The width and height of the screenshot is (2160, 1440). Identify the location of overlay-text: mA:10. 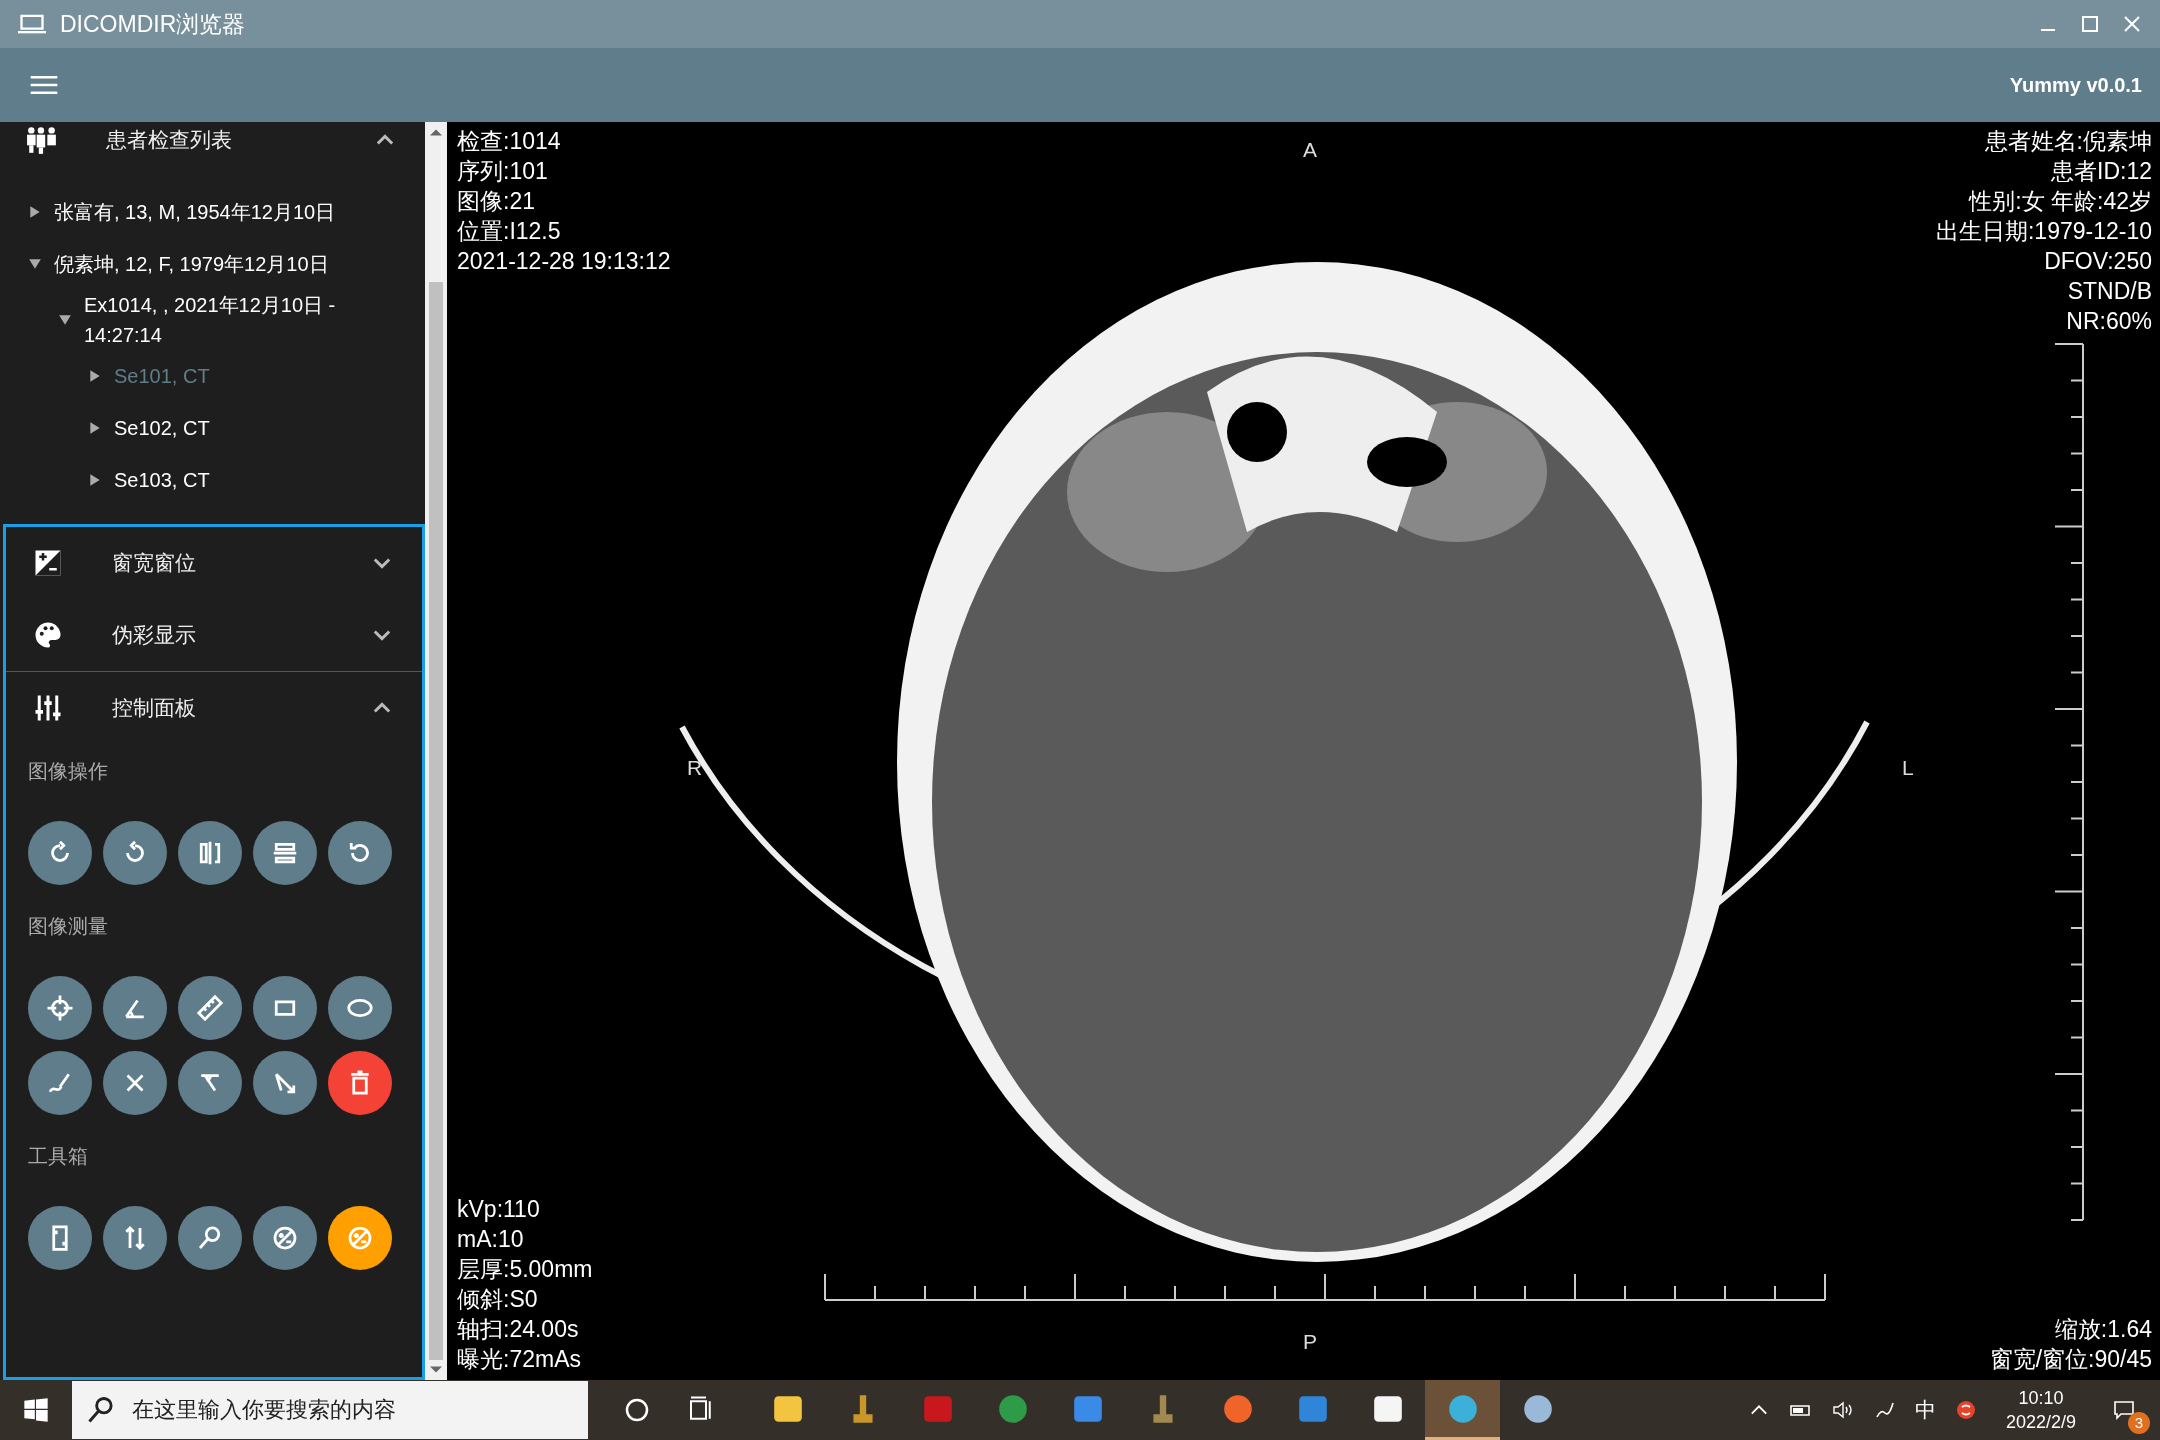
(491, 1239).